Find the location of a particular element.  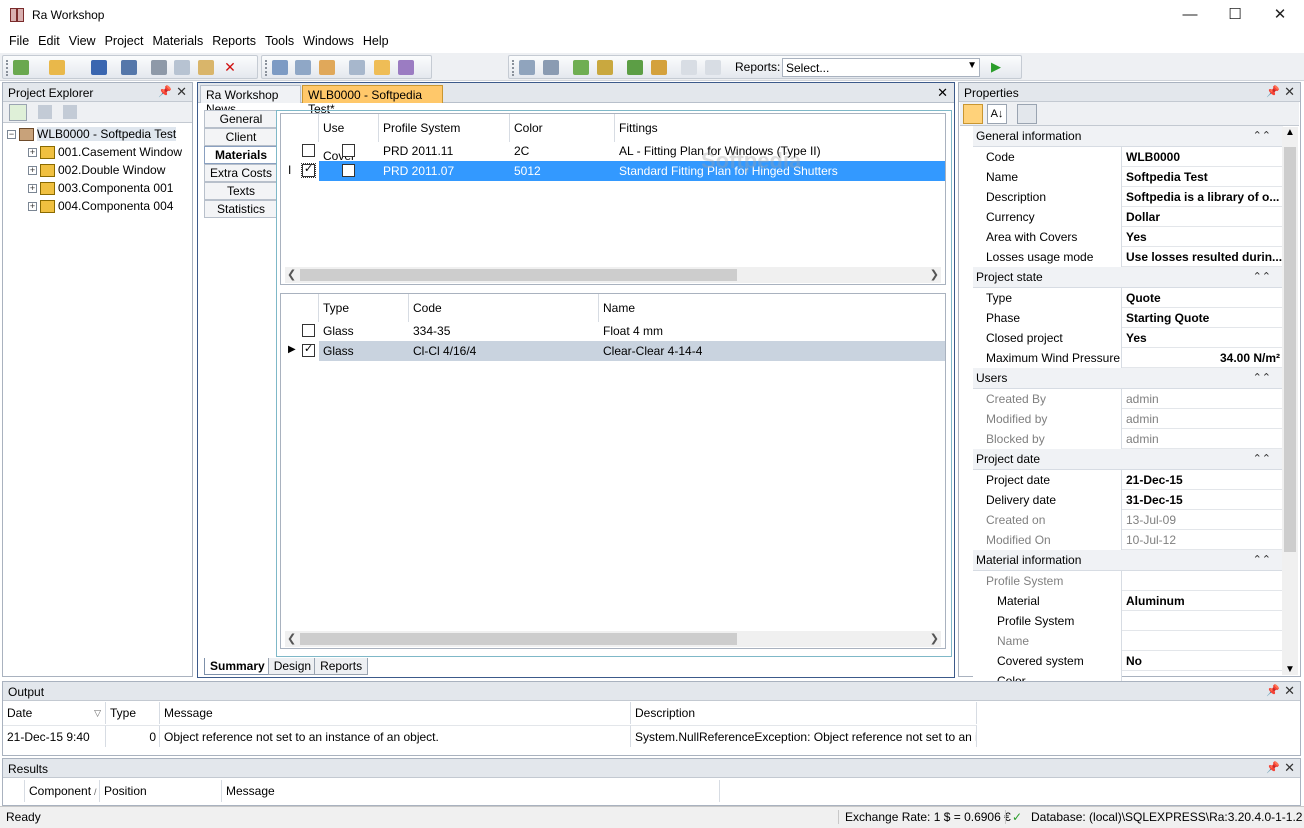

scroll-up-icon: ▲ is located at coordinates (1290, 132).